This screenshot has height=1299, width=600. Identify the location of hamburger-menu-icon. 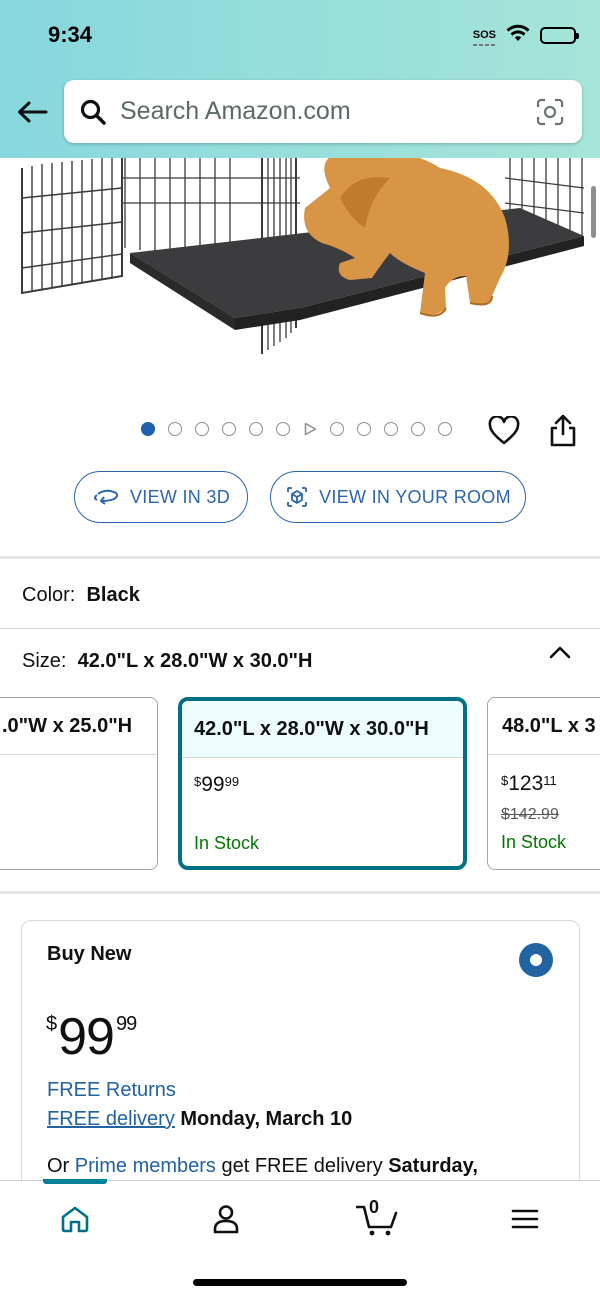
(525, 1219).